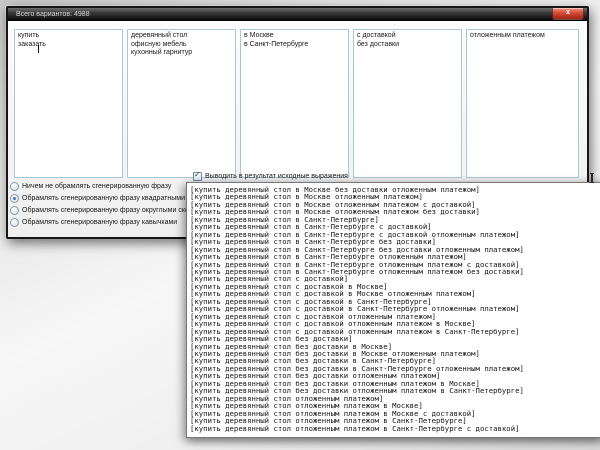 The image size is (600, 450). Describe the element at coordinates (38, 49) in the screenshot. I see `text-caret` at that location.